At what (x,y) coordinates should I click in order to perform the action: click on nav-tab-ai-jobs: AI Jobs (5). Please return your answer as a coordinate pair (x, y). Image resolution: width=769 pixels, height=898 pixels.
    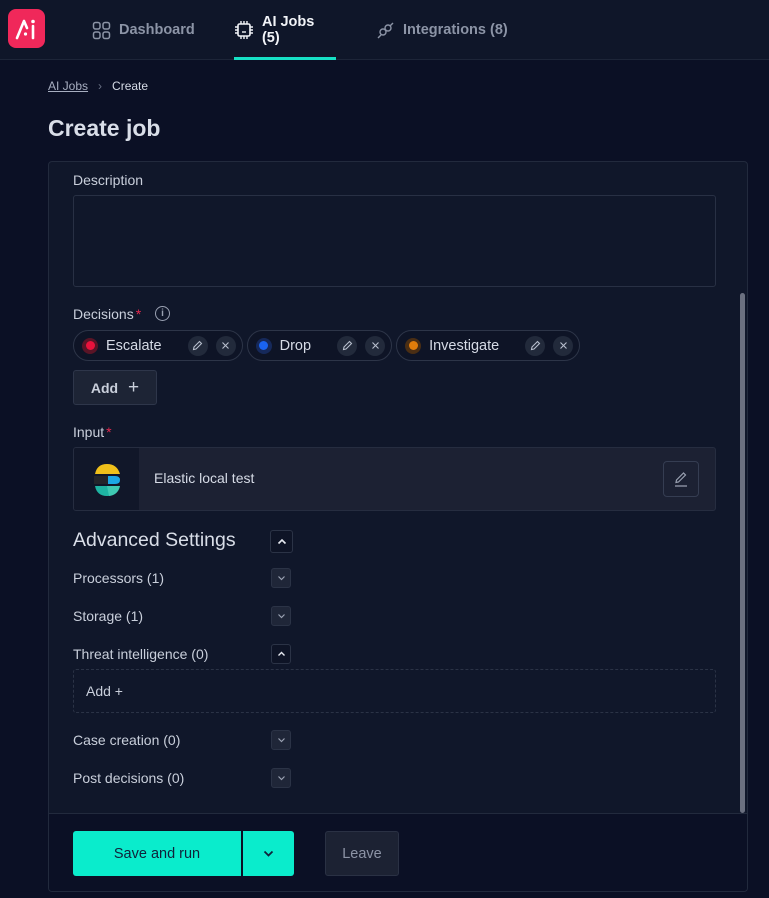
    Looking at the image, I should click on (285, 30).